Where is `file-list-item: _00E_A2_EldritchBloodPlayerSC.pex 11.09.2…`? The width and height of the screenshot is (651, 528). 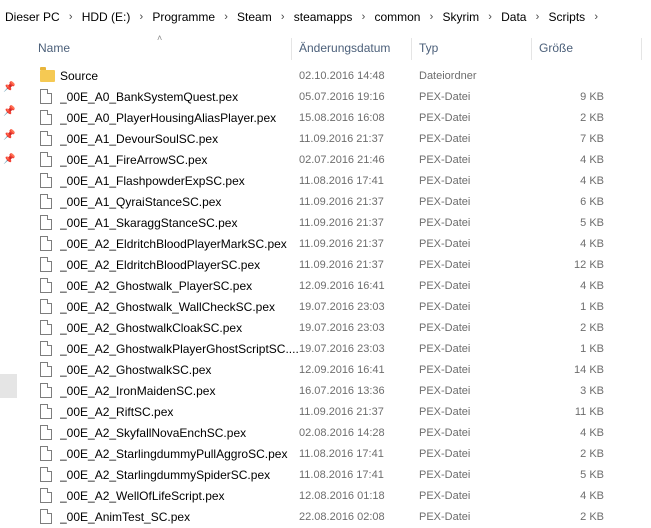 file-list-item: _00E_A2_EldritchBloodPlayerSC.pex 11.09.2… is located at coordinates (340, 265).